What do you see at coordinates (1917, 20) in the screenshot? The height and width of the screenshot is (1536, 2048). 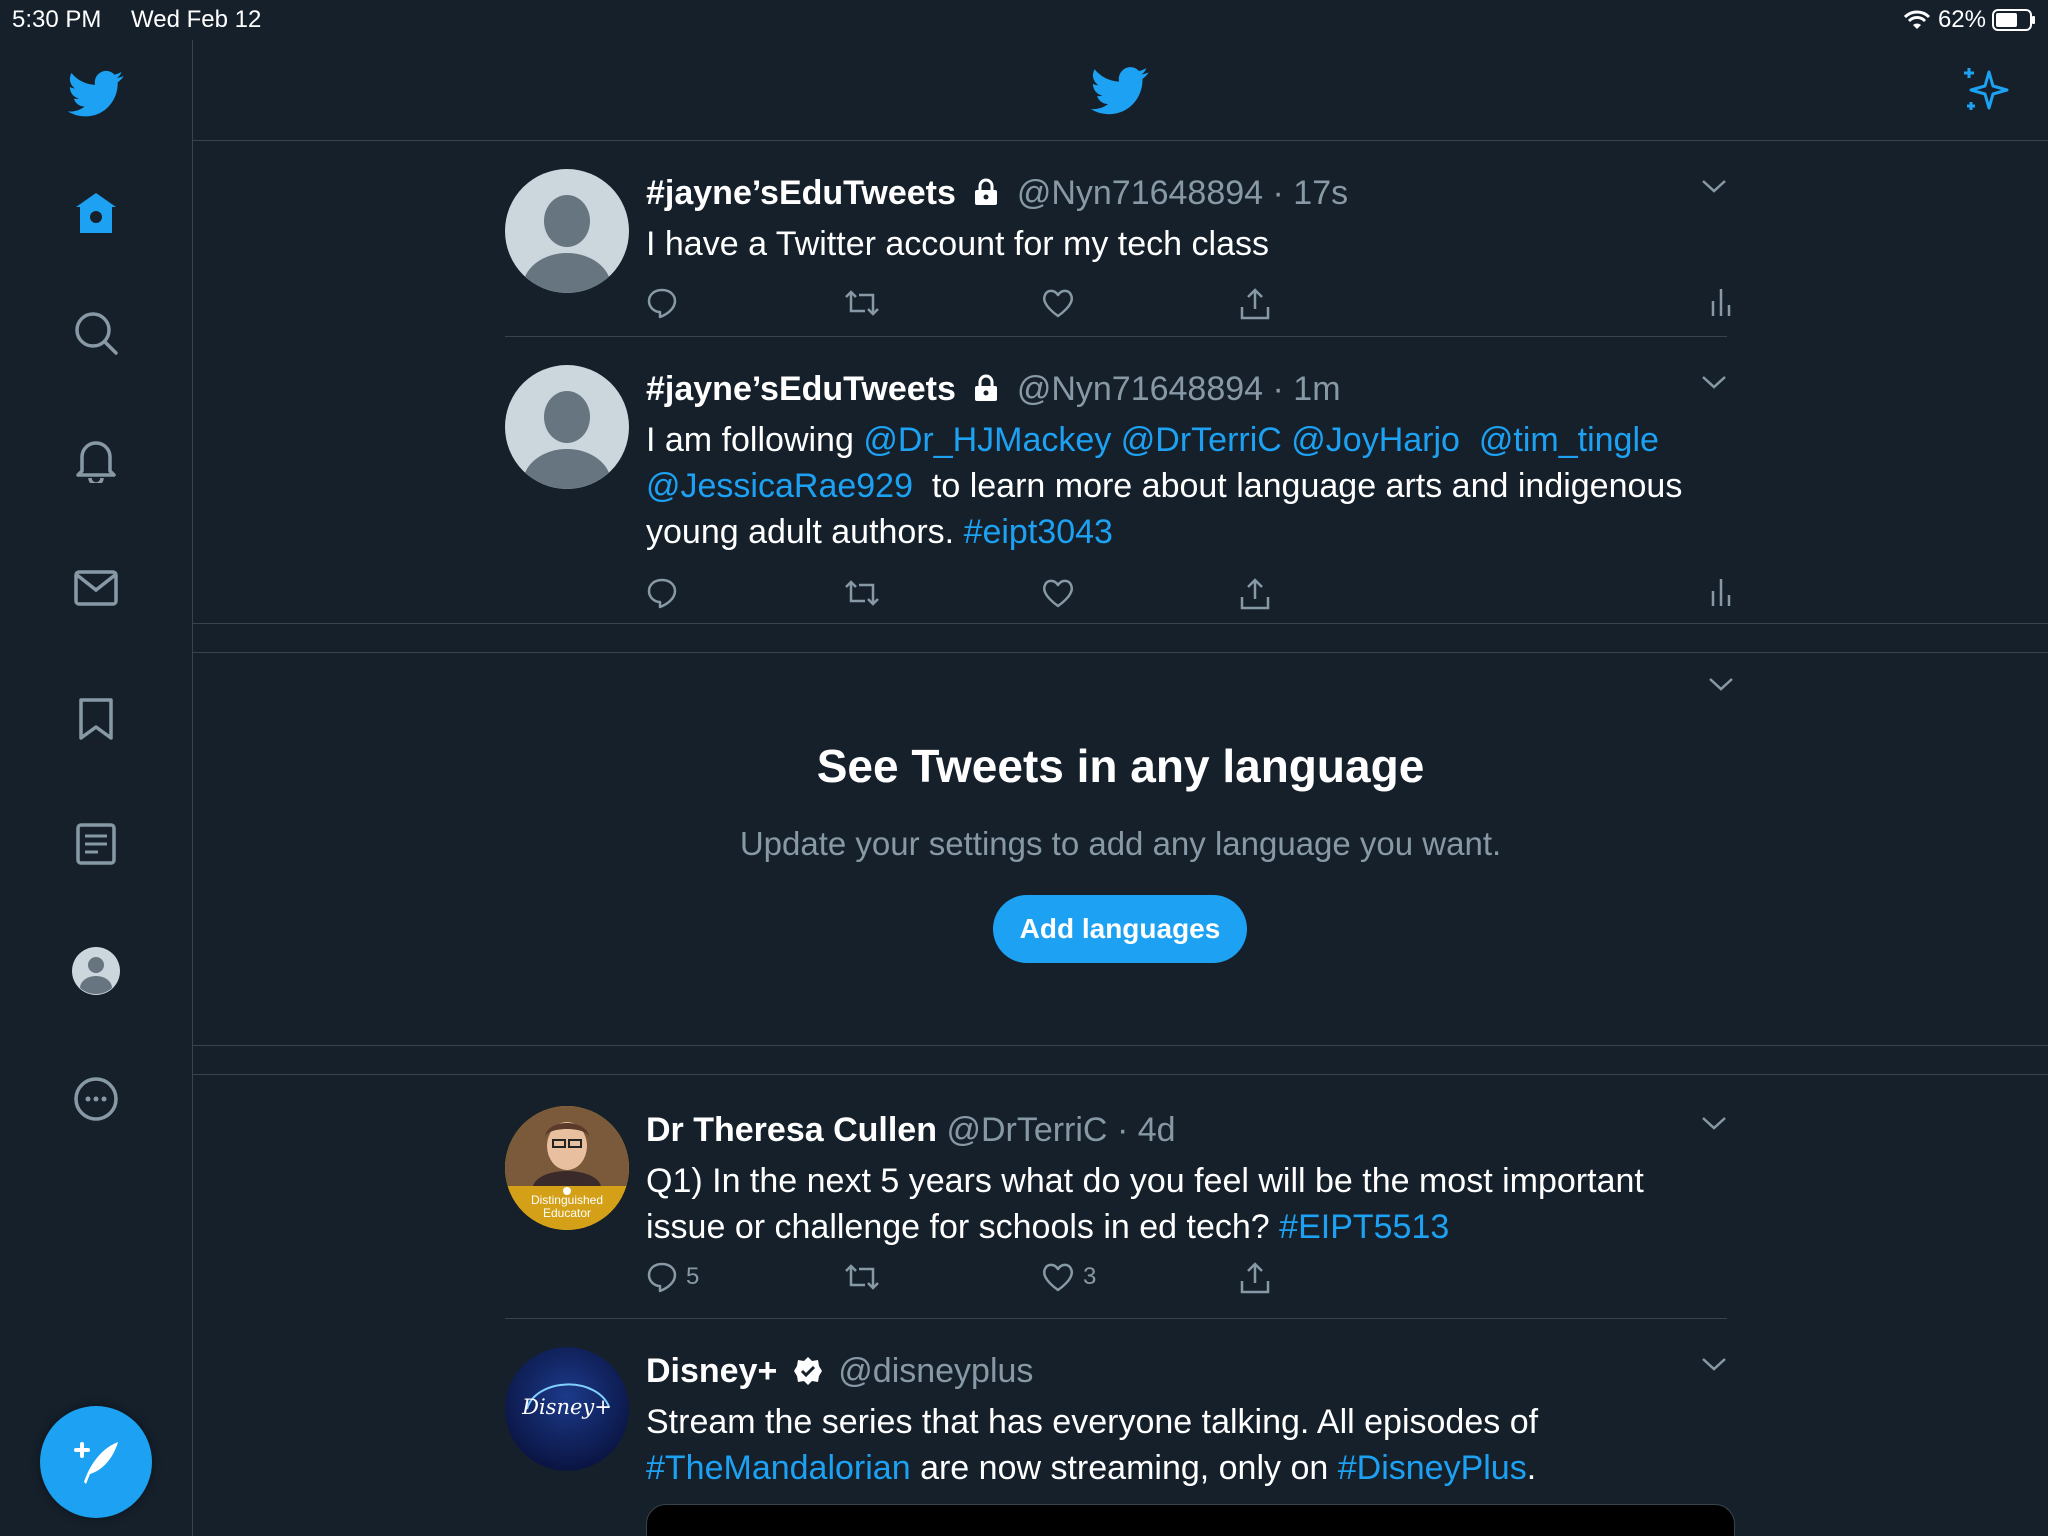 I see `wifi-icon` at bounding box center [1917, 20].